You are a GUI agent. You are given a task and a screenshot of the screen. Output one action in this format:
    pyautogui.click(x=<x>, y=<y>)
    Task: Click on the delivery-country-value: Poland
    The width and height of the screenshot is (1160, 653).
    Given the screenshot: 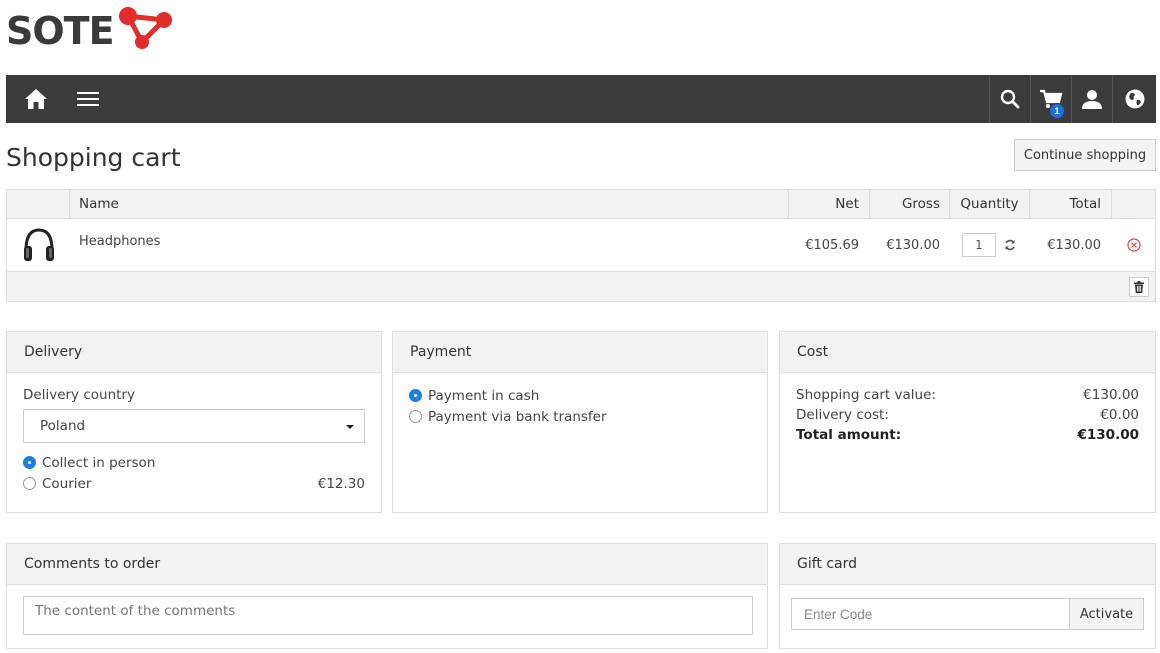 What is the action you would take?
    pyautogui.click(x=63, y=426)
    